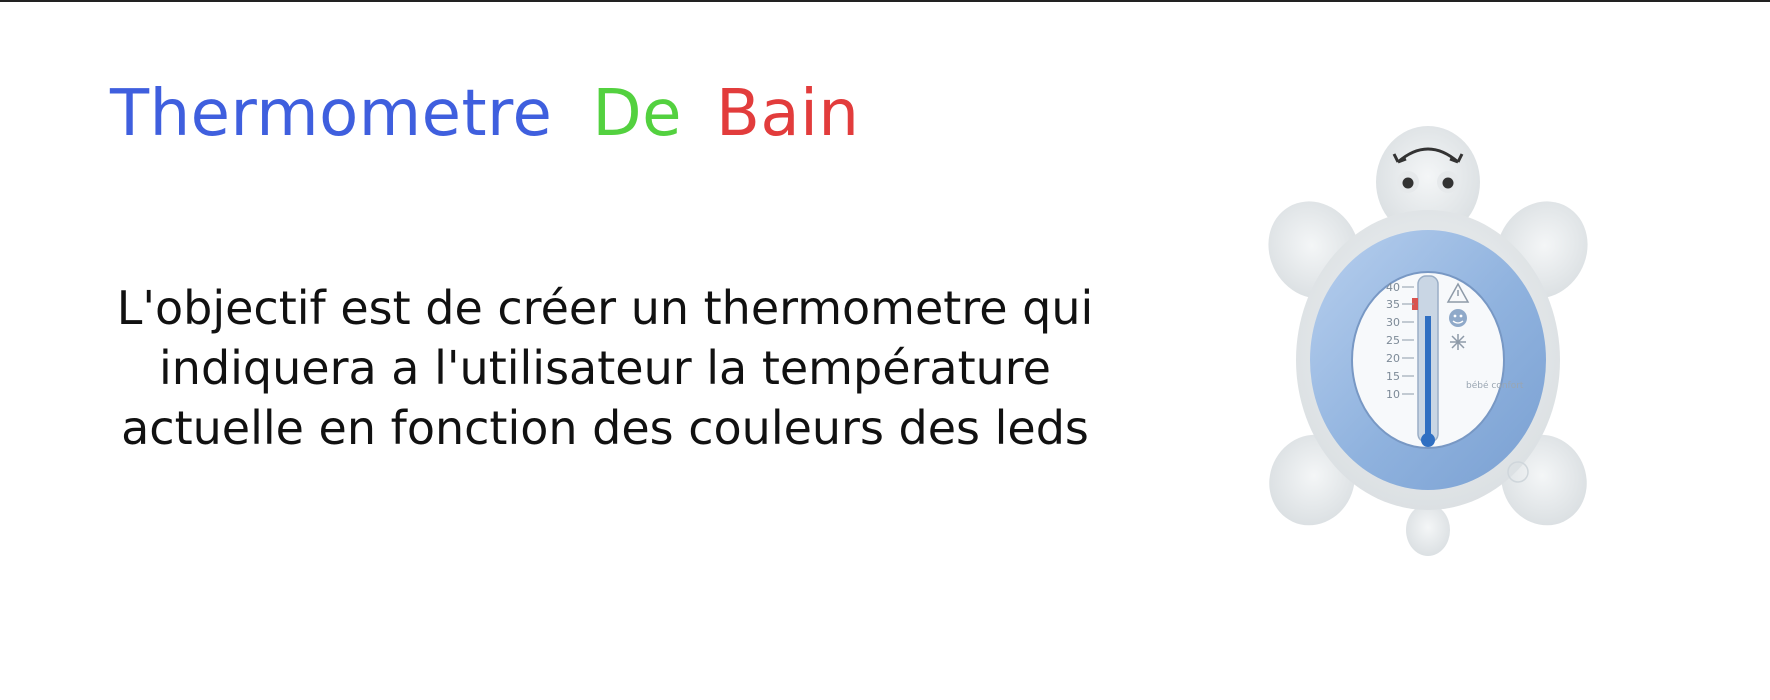 The image size is (1770, 700). Describe the element at coordinates (1393, 358) in the screenshot. I see `scale-label: 20` at that location.